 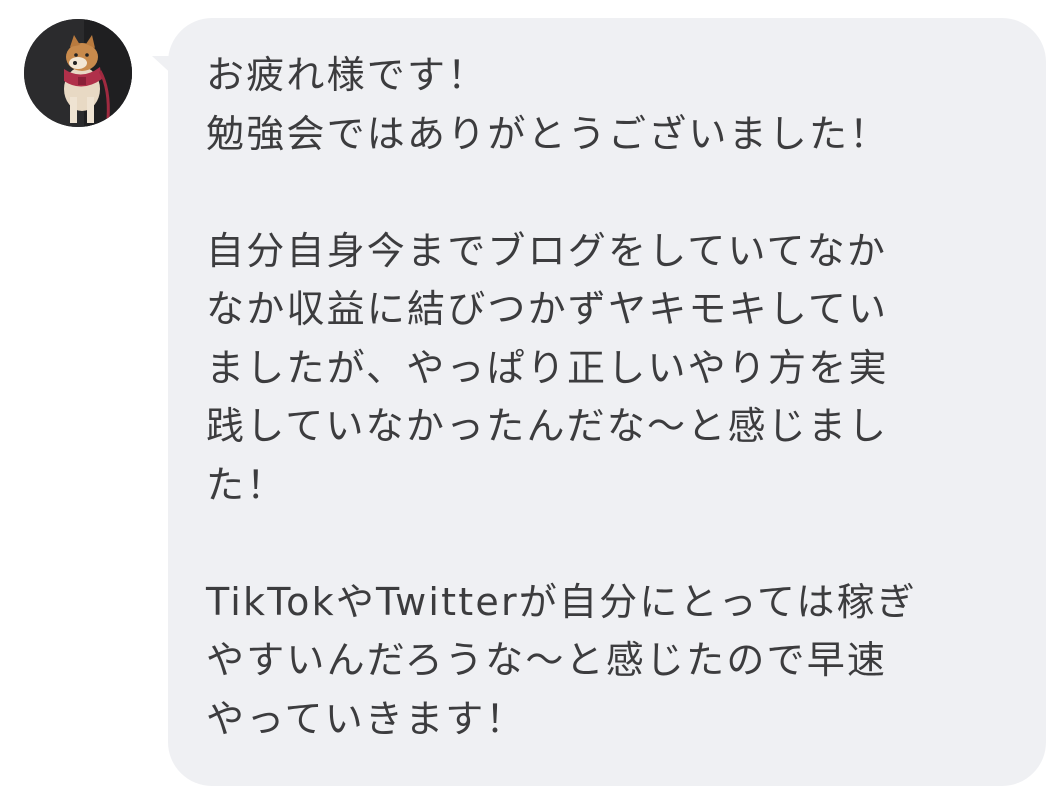 I want to click on message-line: た！, so click(x=246, y=484).